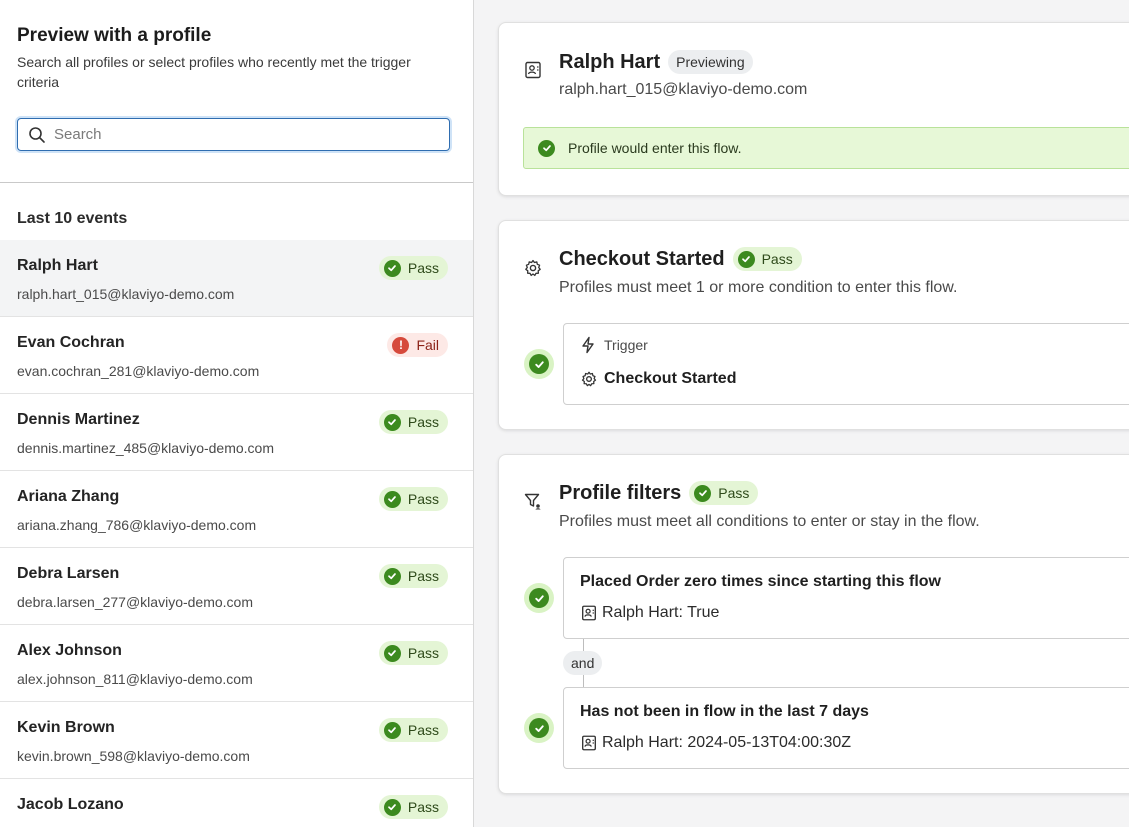 The width and height of the screenshot is (1129, 827). Describe the element at coordinates (401, 345) in the screenshot. I see `alert-circle-icon: !` at that location.